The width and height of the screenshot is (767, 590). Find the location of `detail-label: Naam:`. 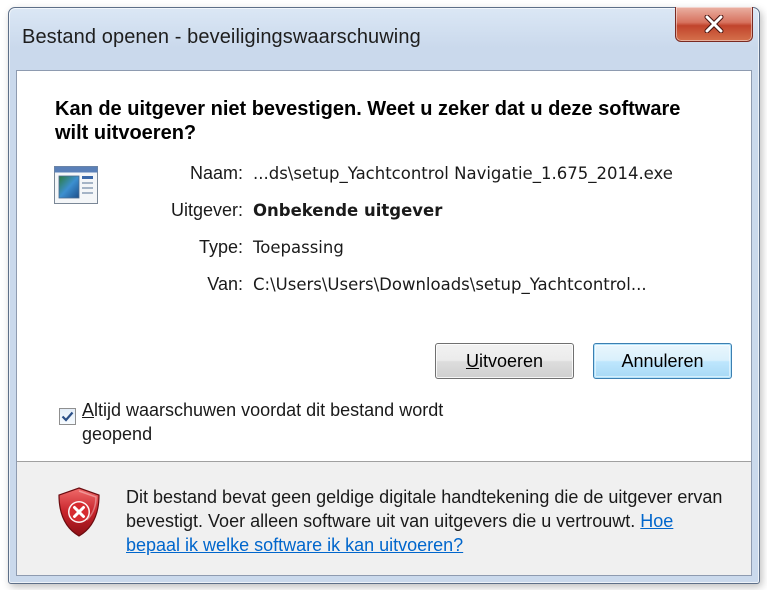

detail-label: Naam: is located at coordinates (216, 173).